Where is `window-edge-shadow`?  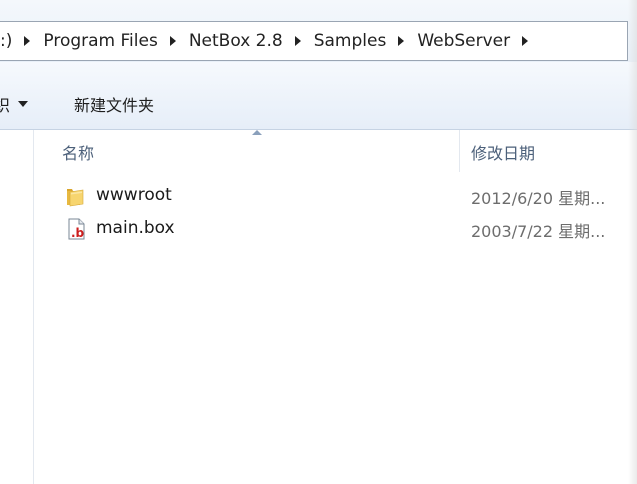
window-edge-shadow is located at coordinates (632, 242).